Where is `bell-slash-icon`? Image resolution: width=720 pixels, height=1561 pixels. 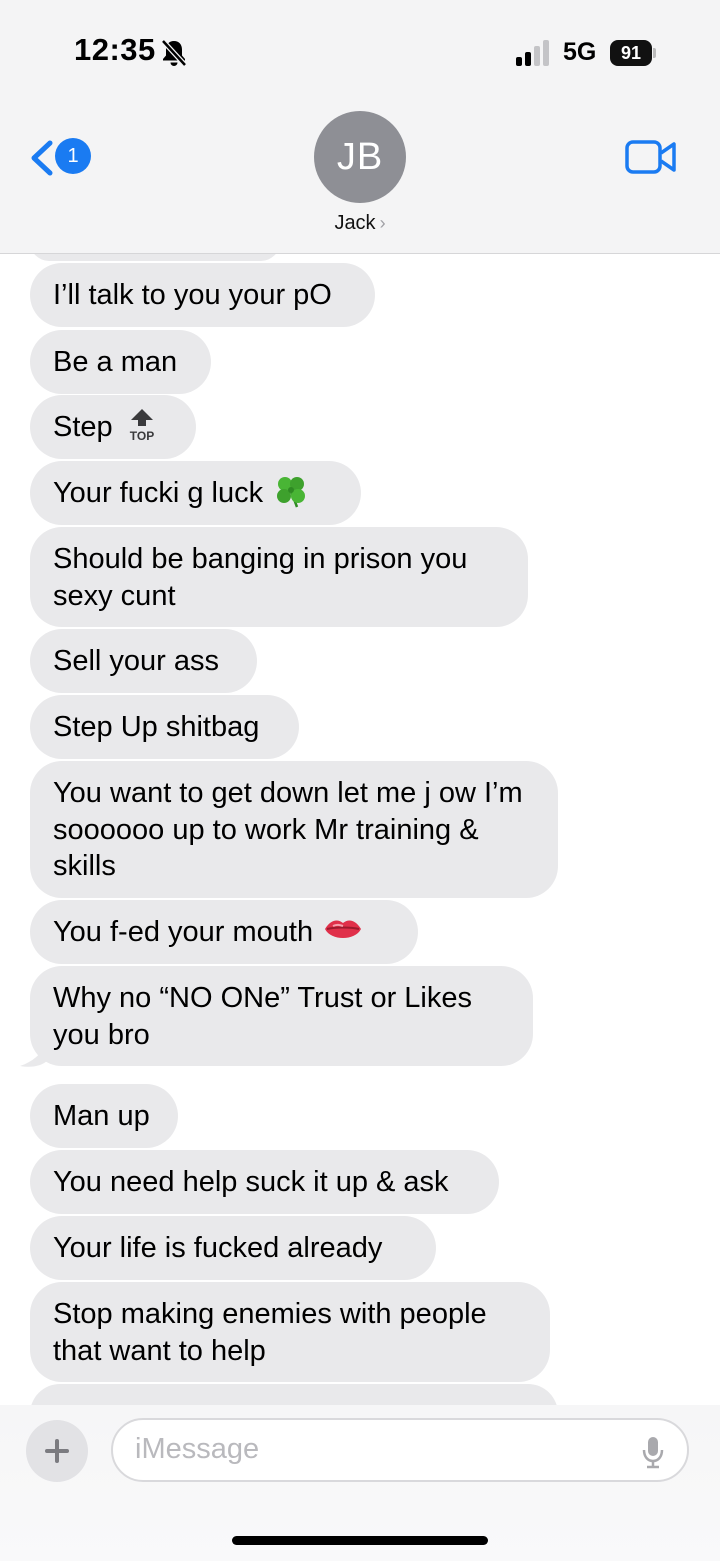 bell-slash-icon is located at coordinates (174, 53).